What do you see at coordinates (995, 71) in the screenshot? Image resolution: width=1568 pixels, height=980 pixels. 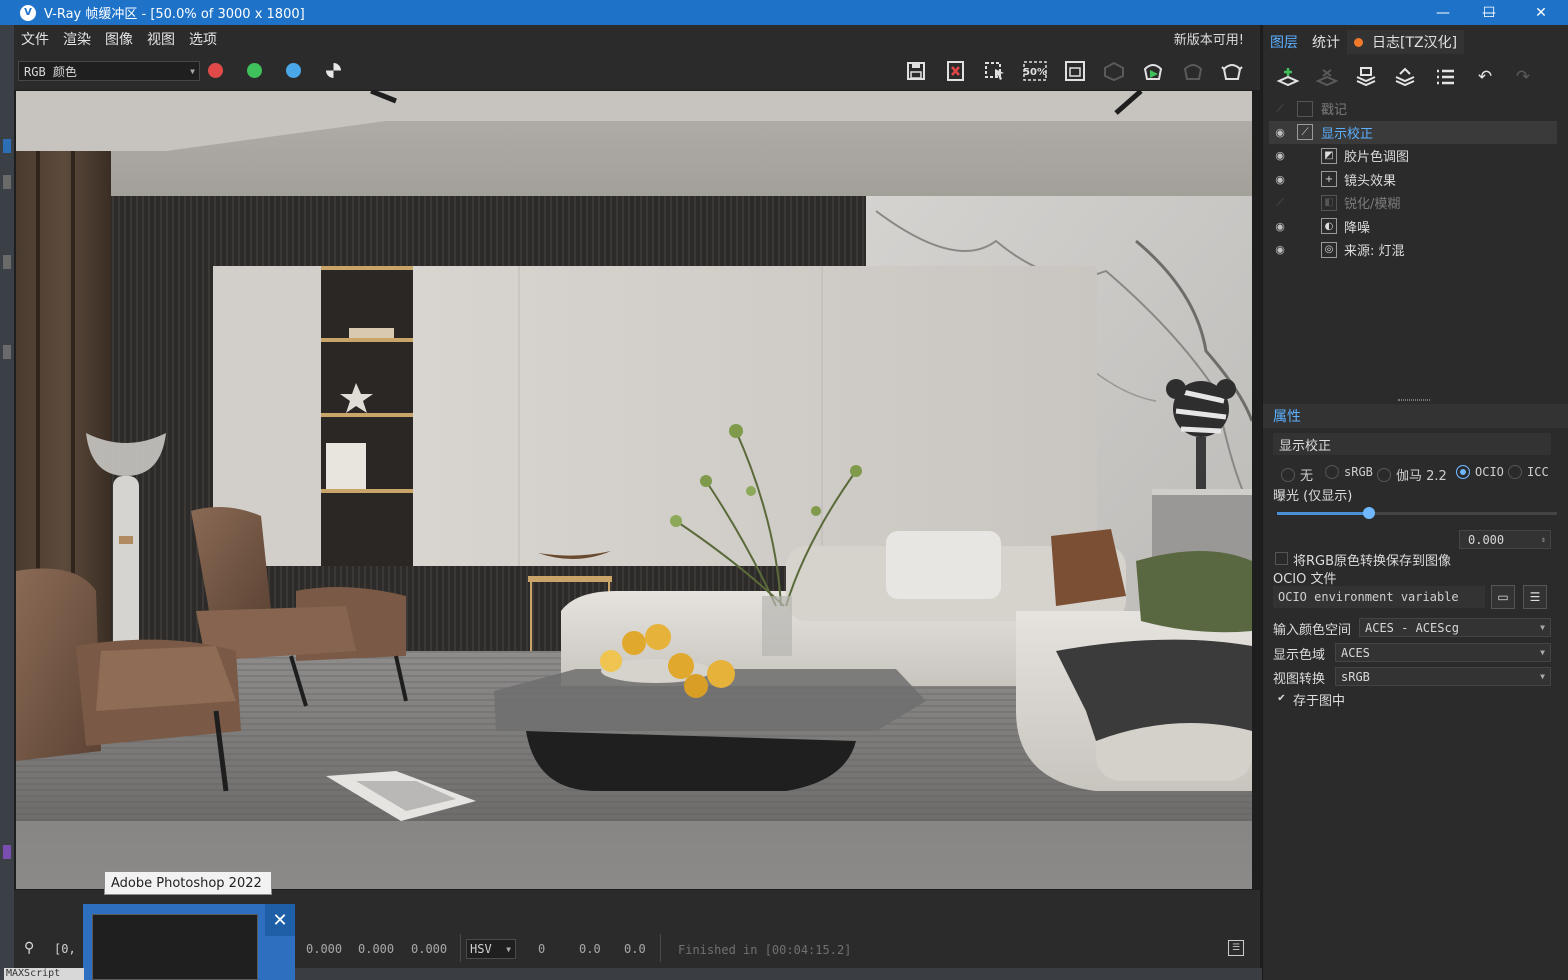 I see `region-select-icon` at bounding box center [995, 71].